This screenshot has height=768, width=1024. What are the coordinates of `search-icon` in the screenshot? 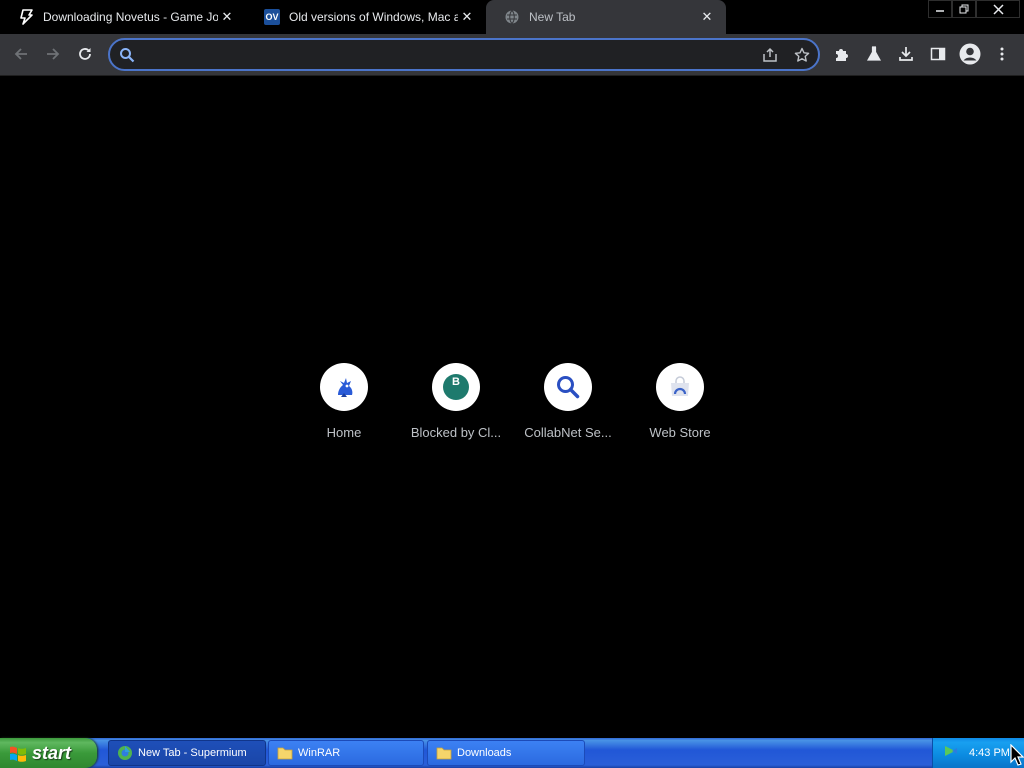 It's located at (127, 55).